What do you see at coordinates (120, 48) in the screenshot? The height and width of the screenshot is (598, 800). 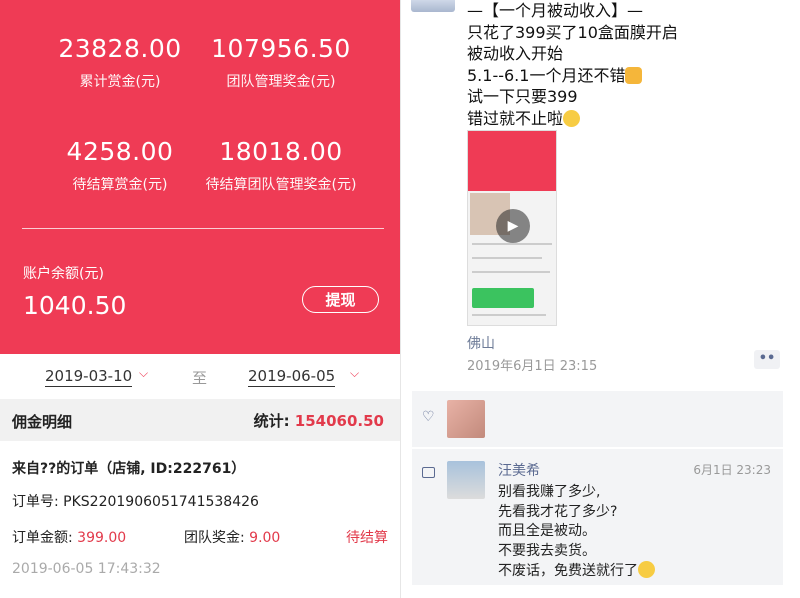 I see `stat-value: 23828.00` at bounding box center [120, 48].